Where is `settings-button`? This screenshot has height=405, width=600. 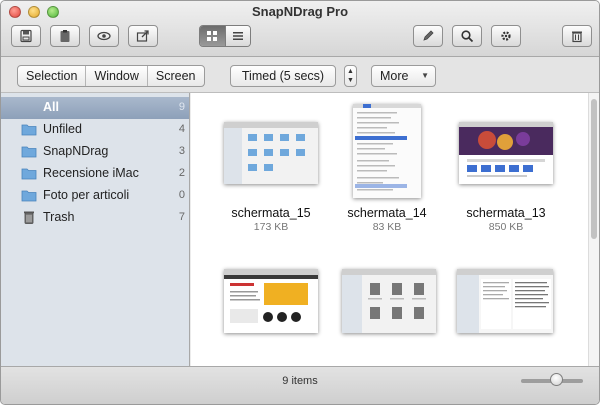
settings-button is located at coordinates (506, 36).